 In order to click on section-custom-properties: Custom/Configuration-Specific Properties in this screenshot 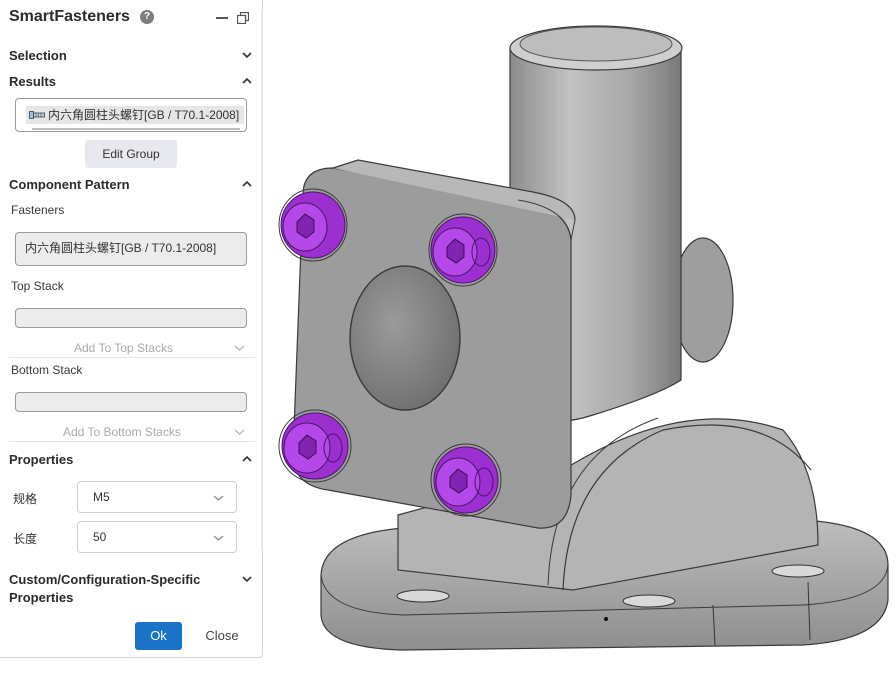, I will do `click(114, 589)`.